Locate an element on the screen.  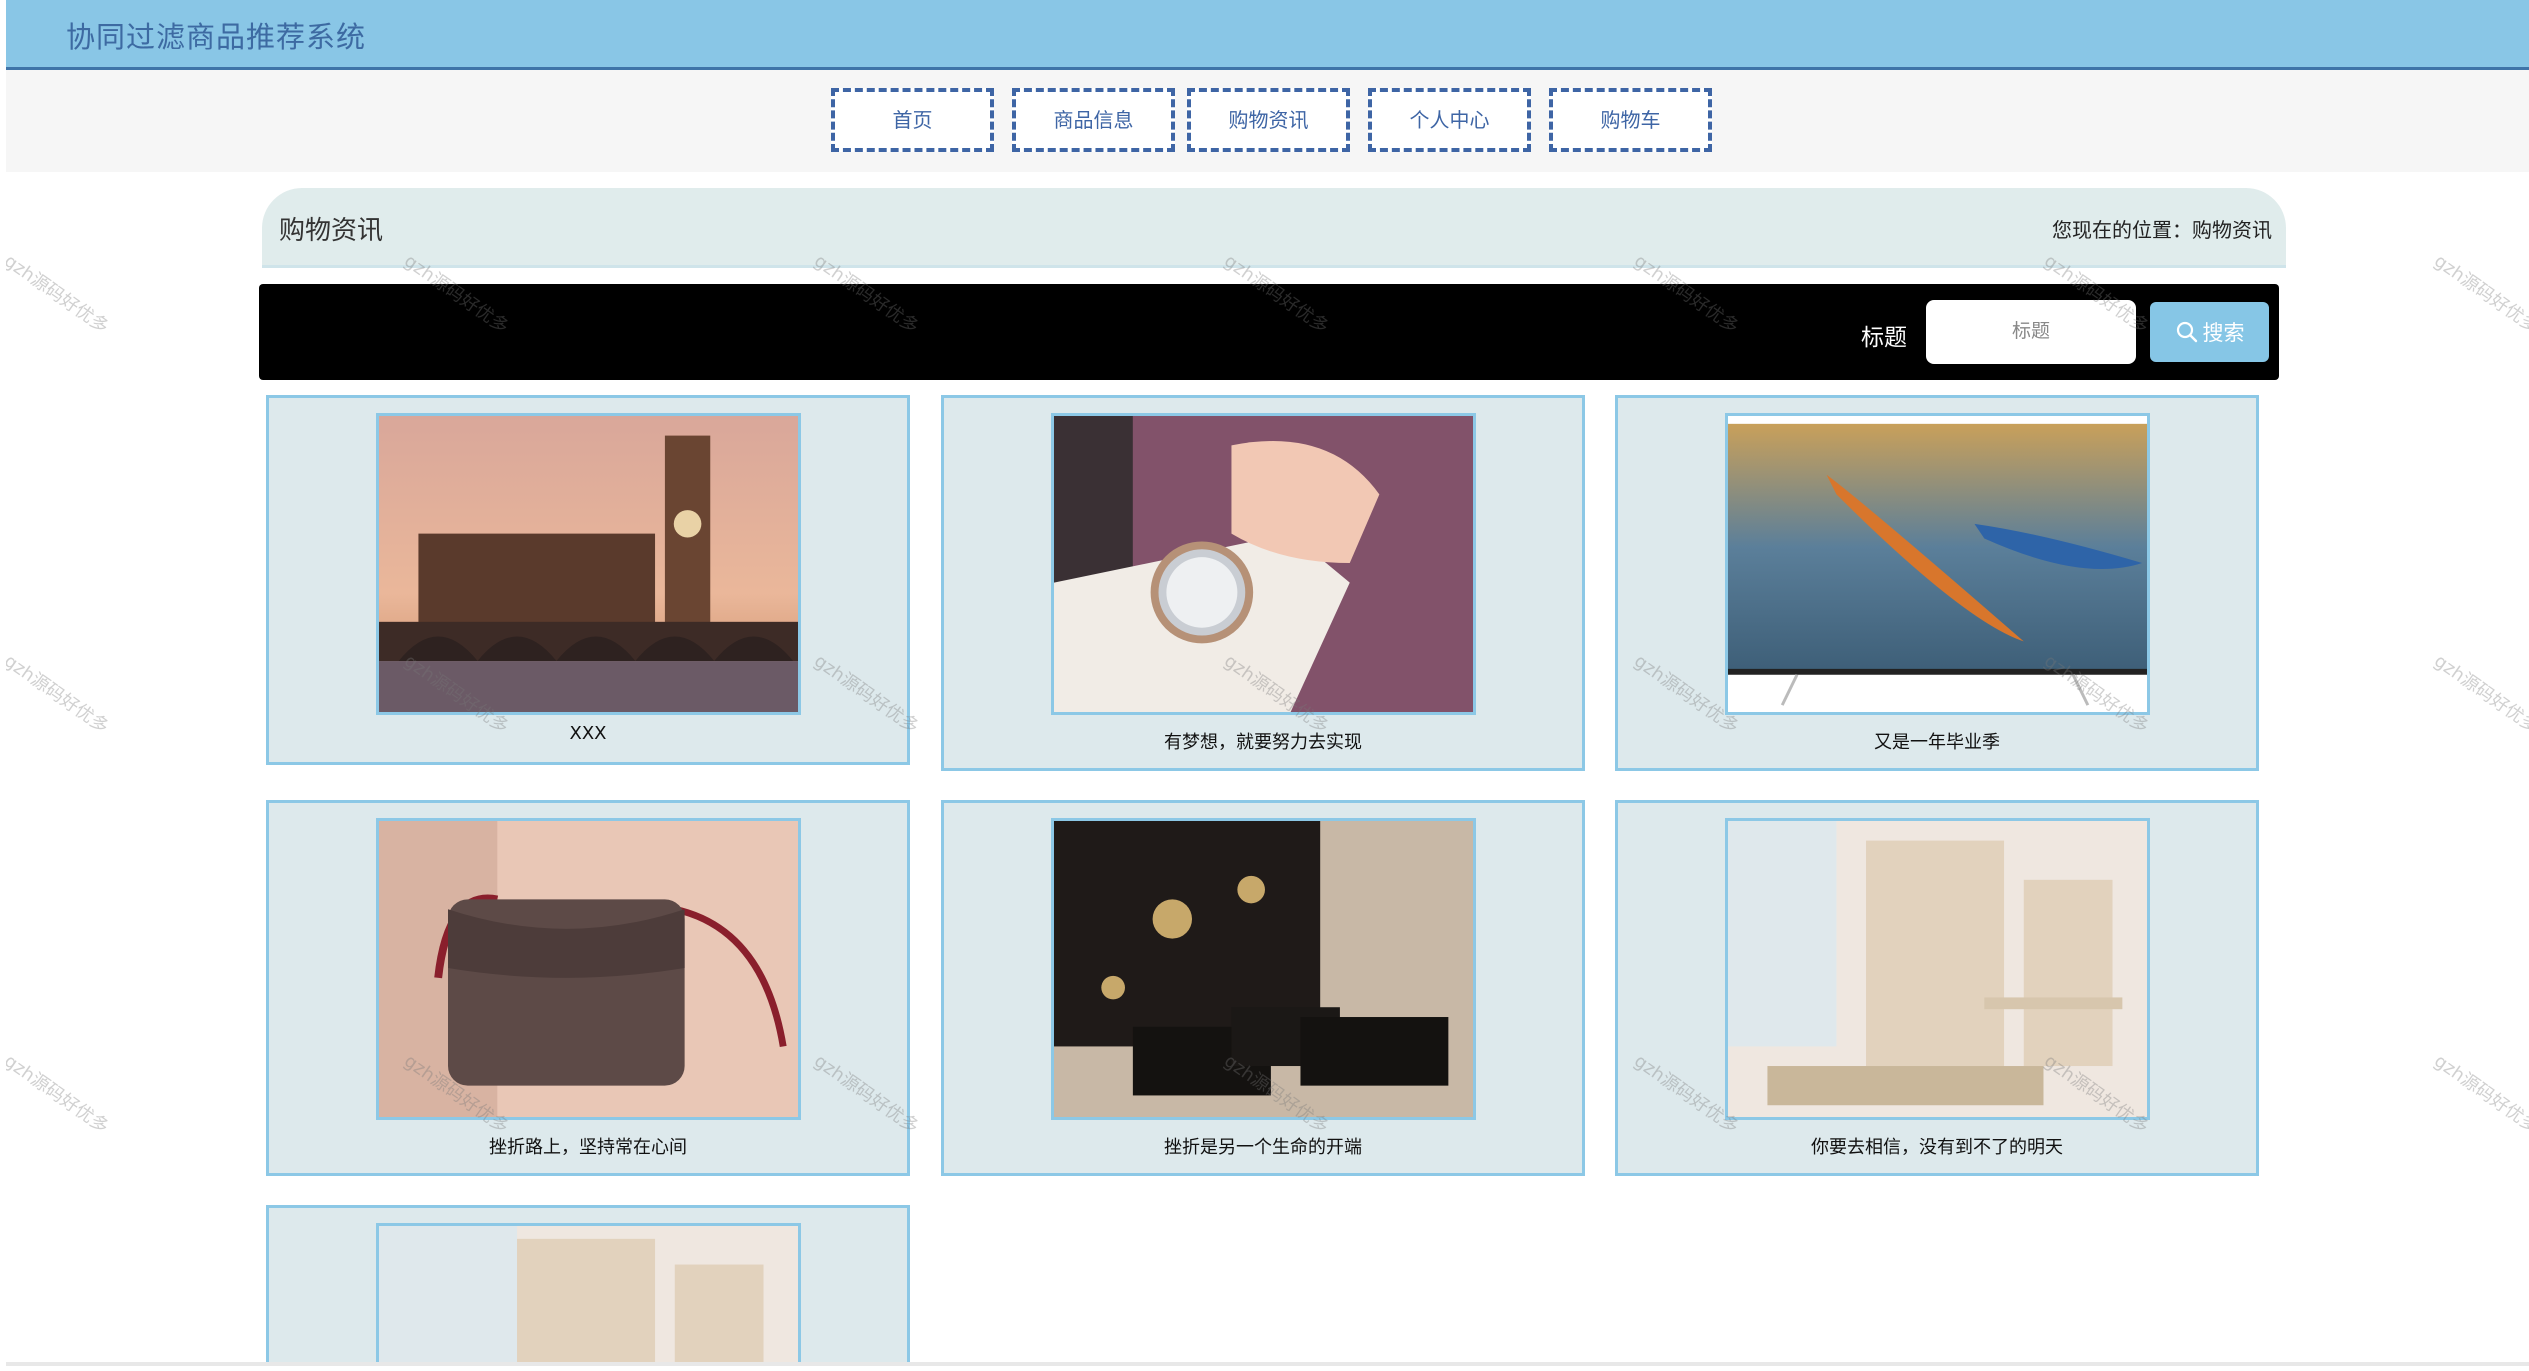
search-icon is located at coordinates (2186, 332).